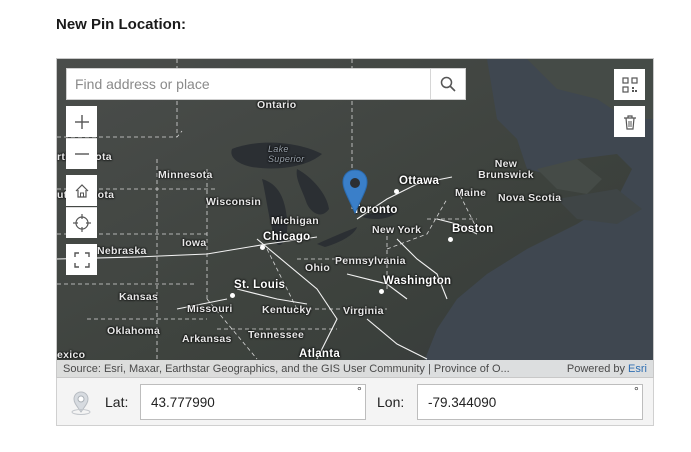 The height and width of the screenshot is (452, 691). Describe the element at coordinates (234, 202) in the screenshot. I see `map-label-wisconsin: Wisconsin` at that location.